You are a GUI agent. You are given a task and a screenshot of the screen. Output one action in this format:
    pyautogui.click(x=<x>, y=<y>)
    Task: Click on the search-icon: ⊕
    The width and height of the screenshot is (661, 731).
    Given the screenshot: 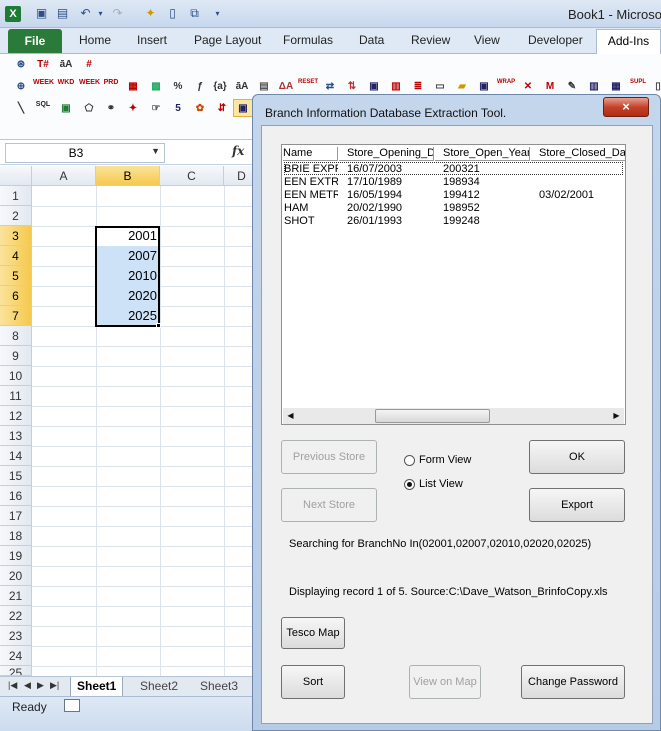 What is the action you would take?
    pyautogui.click(x=21, y=87)
    